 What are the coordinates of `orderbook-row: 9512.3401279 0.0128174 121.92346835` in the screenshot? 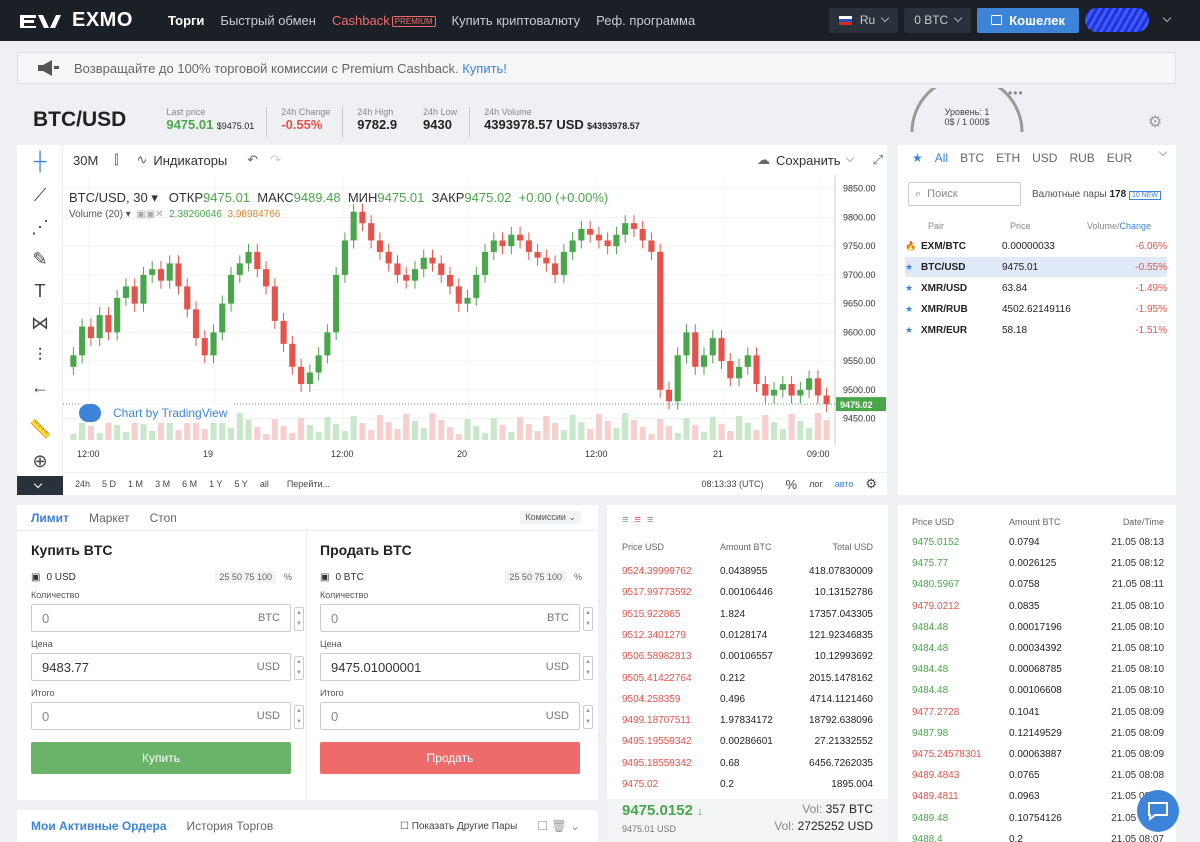 It's located at (747, 635).